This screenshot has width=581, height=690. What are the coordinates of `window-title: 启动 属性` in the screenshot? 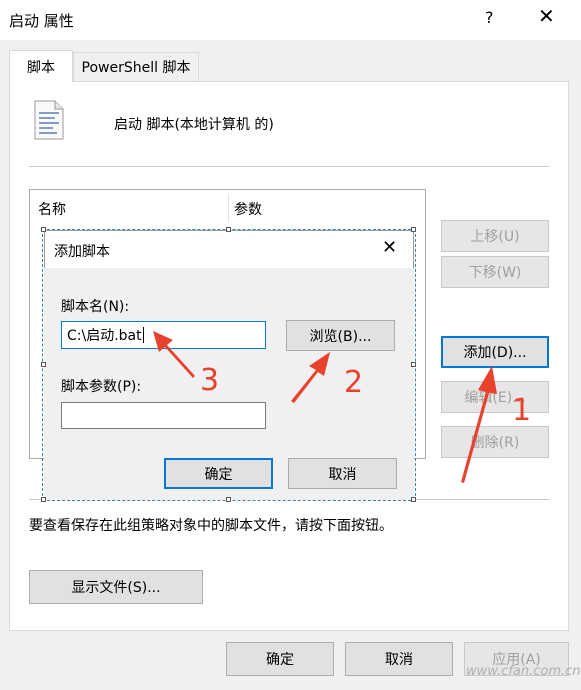 It's located at (41, 21).